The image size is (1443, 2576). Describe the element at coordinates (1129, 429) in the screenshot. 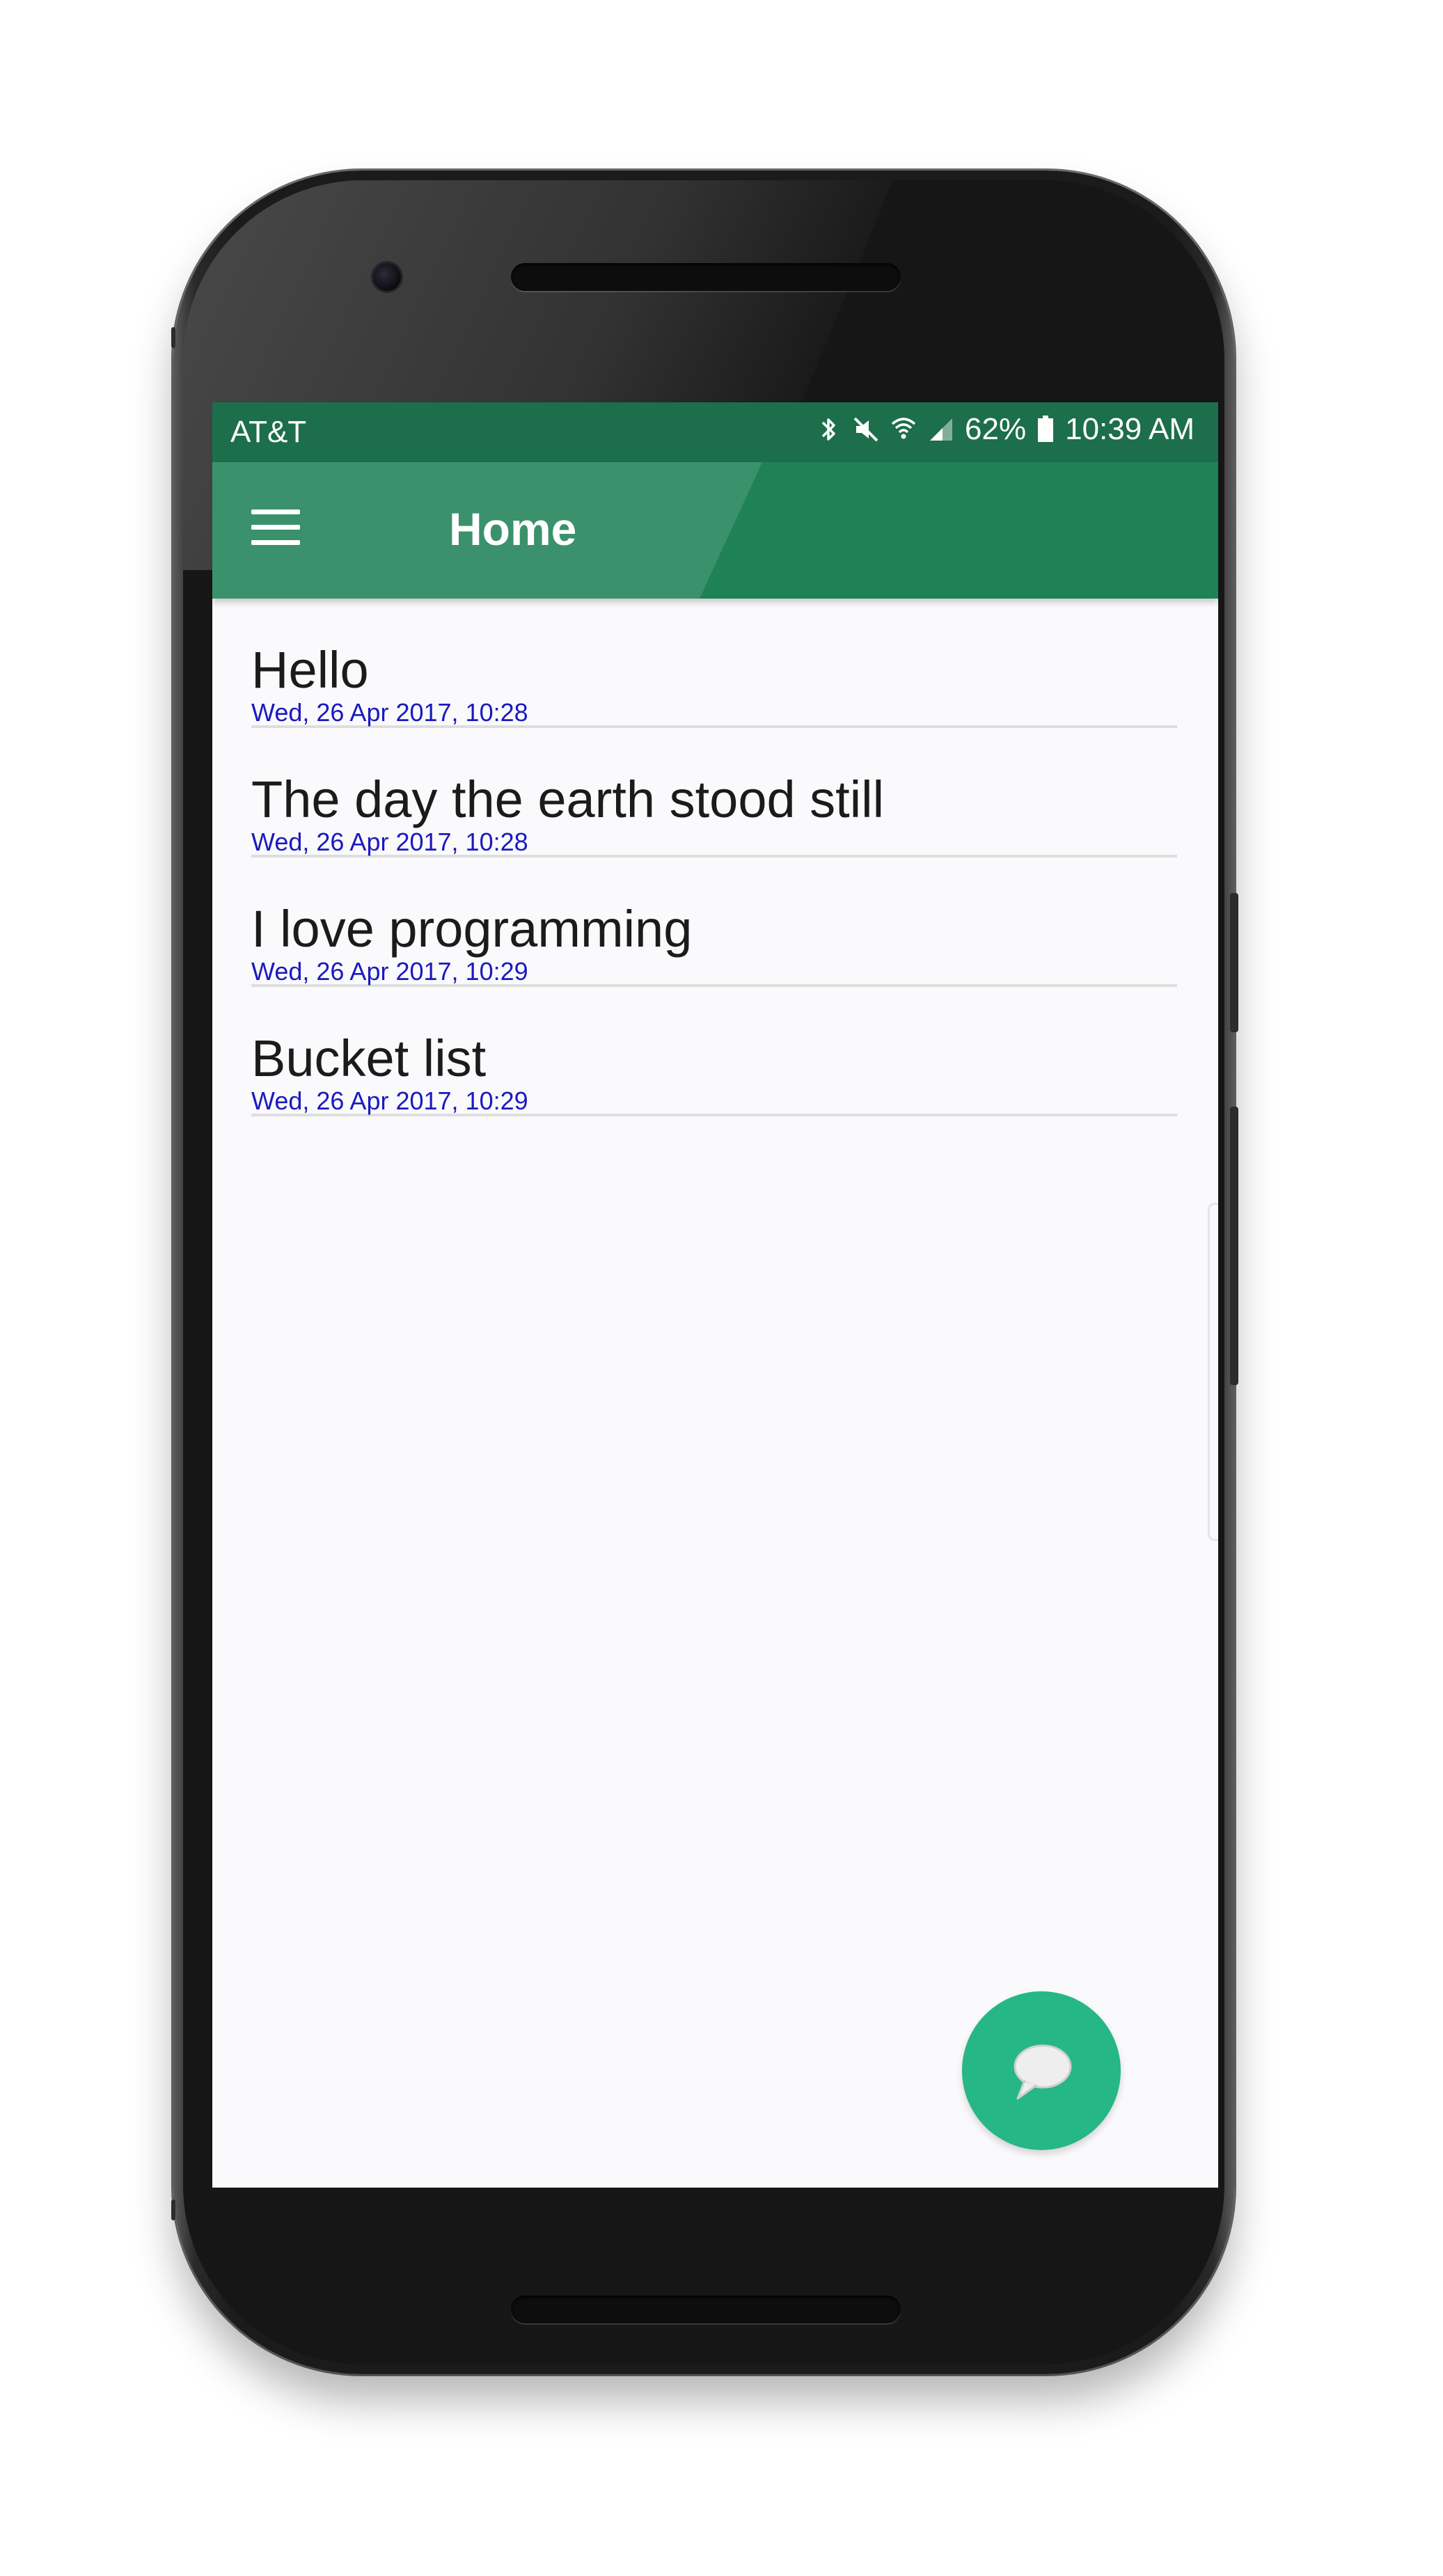

I see `clock: 10:39 AM` at that location.